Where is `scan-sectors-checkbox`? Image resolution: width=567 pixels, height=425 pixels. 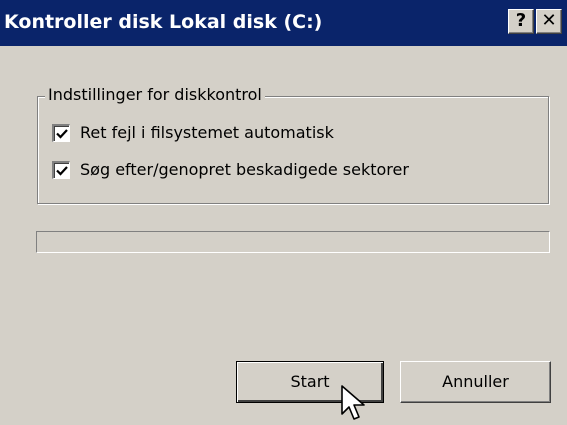
scan-sectors-checkbox is located at coordinates (61, 170).